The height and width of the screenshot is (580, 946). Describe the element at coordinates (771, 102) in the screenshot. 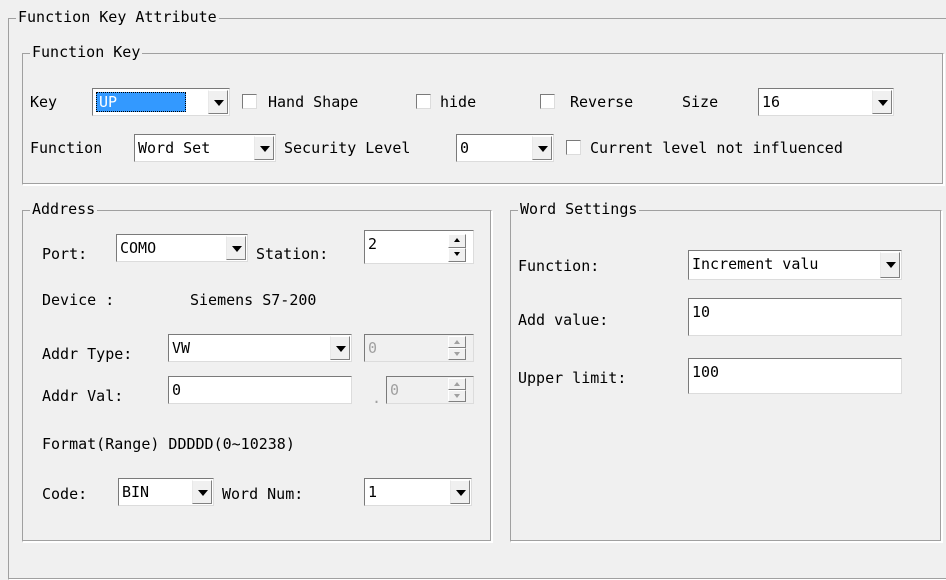

I see `size-value: 16` at that location.